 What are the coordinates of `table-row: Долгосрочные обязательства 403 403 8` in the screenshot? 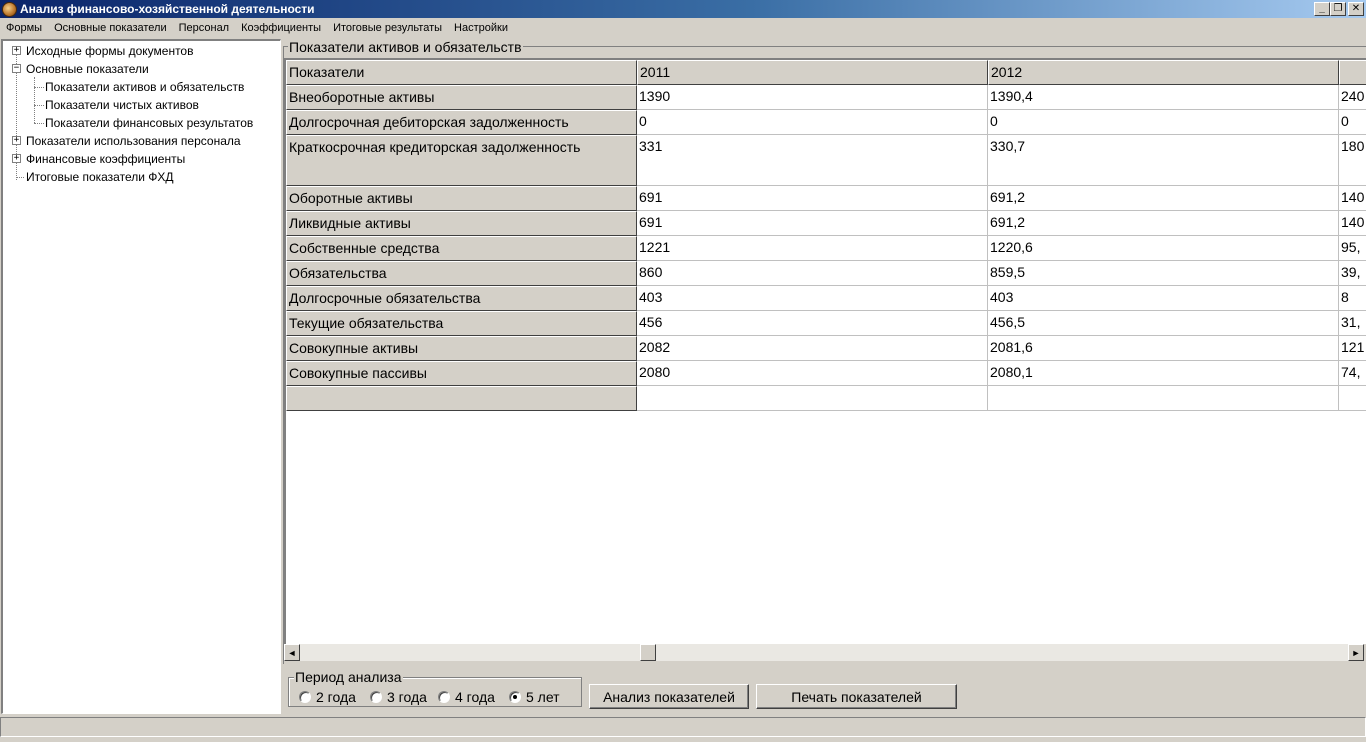 It's located at (826, 298).